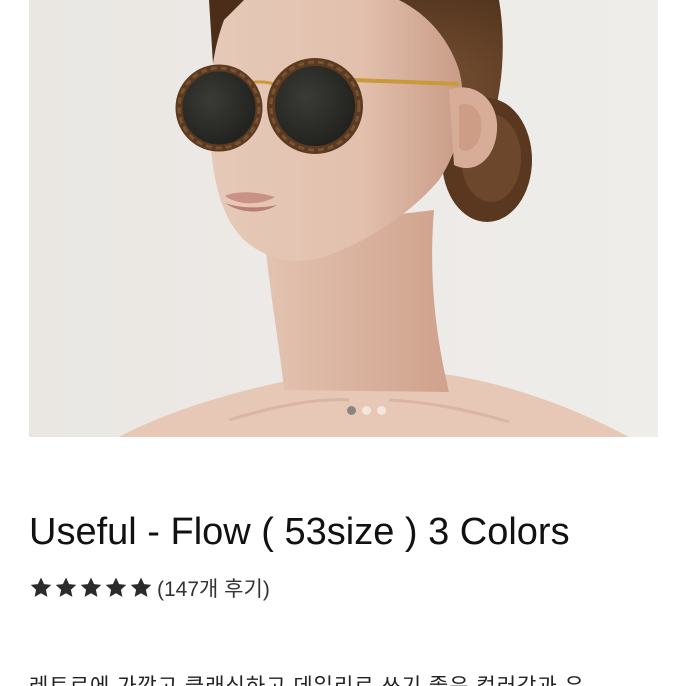 This screenshot has height=686, width=686. I want to click on product-rating: (147개 후기), so click(149, 588).